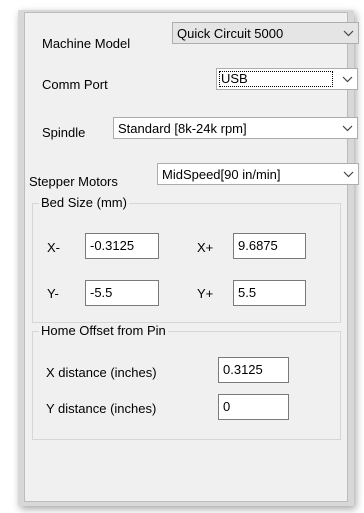 The image size is (364, 513). Describe the element at coordinates (53, 293) in the screenshot. I see `y-minus-label: Y-` at that location.